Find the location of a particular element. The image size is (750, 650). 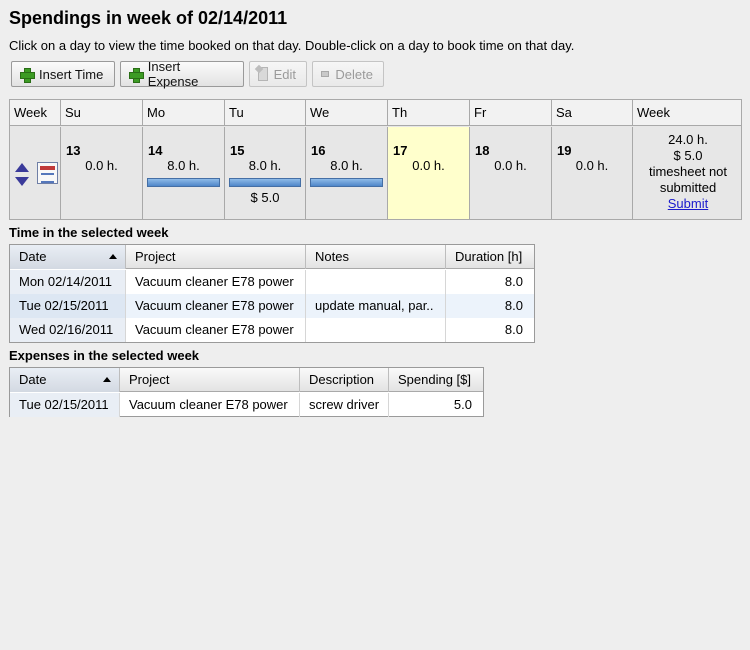

timesheet-status: timesheet not is located at coordinates (688, 171).